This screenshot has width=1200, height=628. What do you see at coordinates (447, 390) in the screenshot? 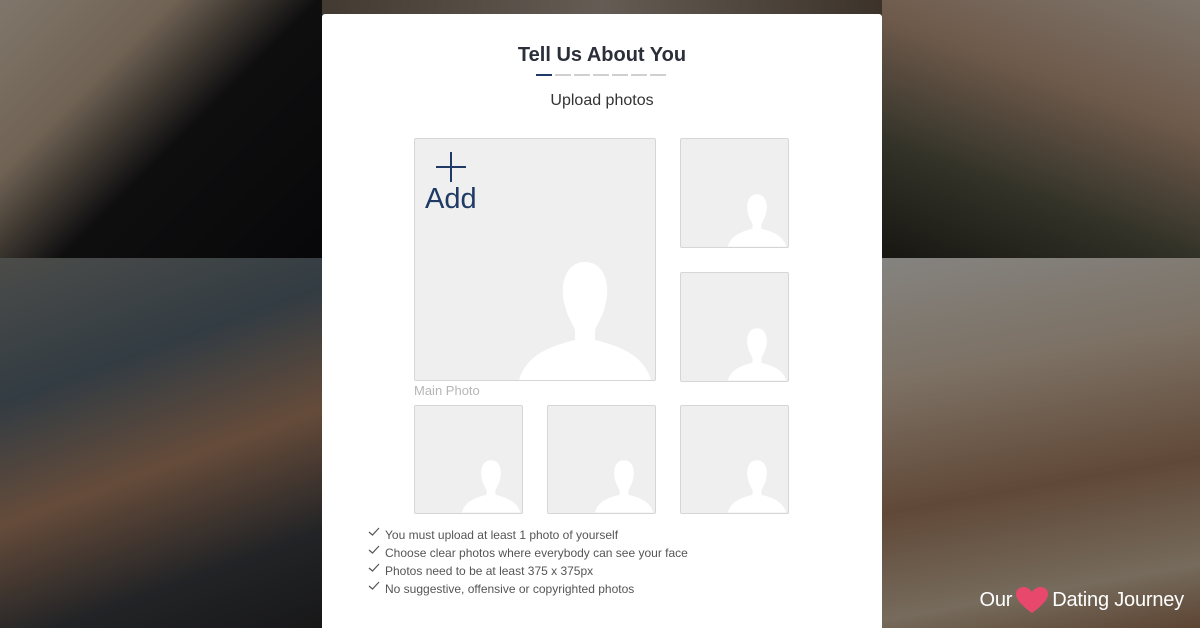
I see `main-photo-caption: Main Photo` at bounding box center [447, 390].